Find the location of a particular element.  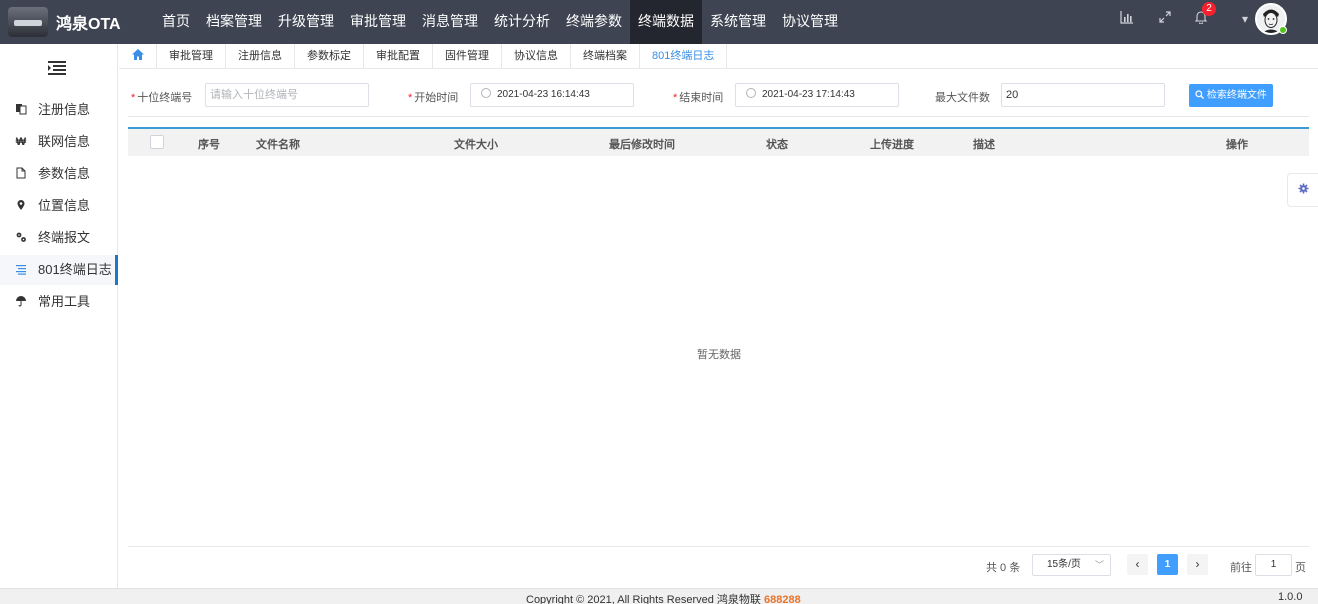

home-tab is located at coordinates (138, 56).